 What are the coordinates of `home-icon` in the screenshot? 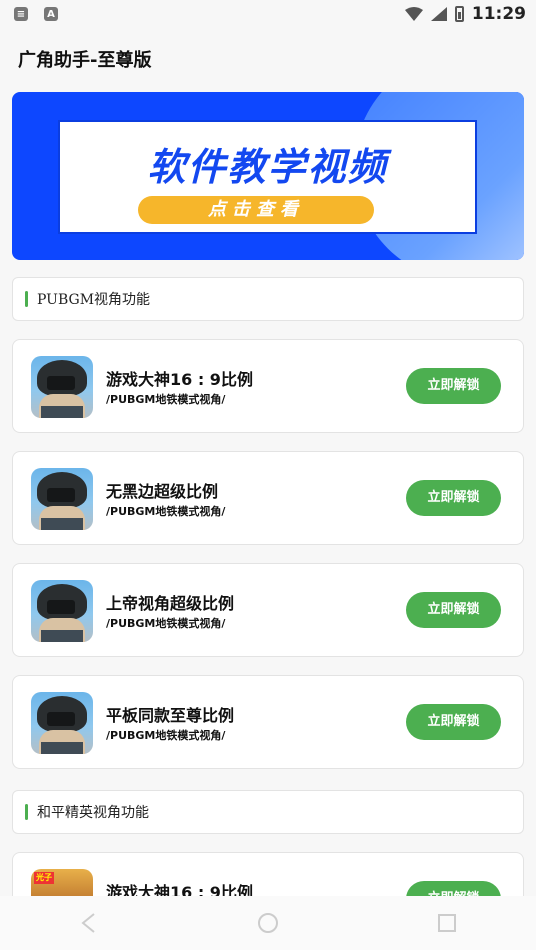 It's located at (268, 923).